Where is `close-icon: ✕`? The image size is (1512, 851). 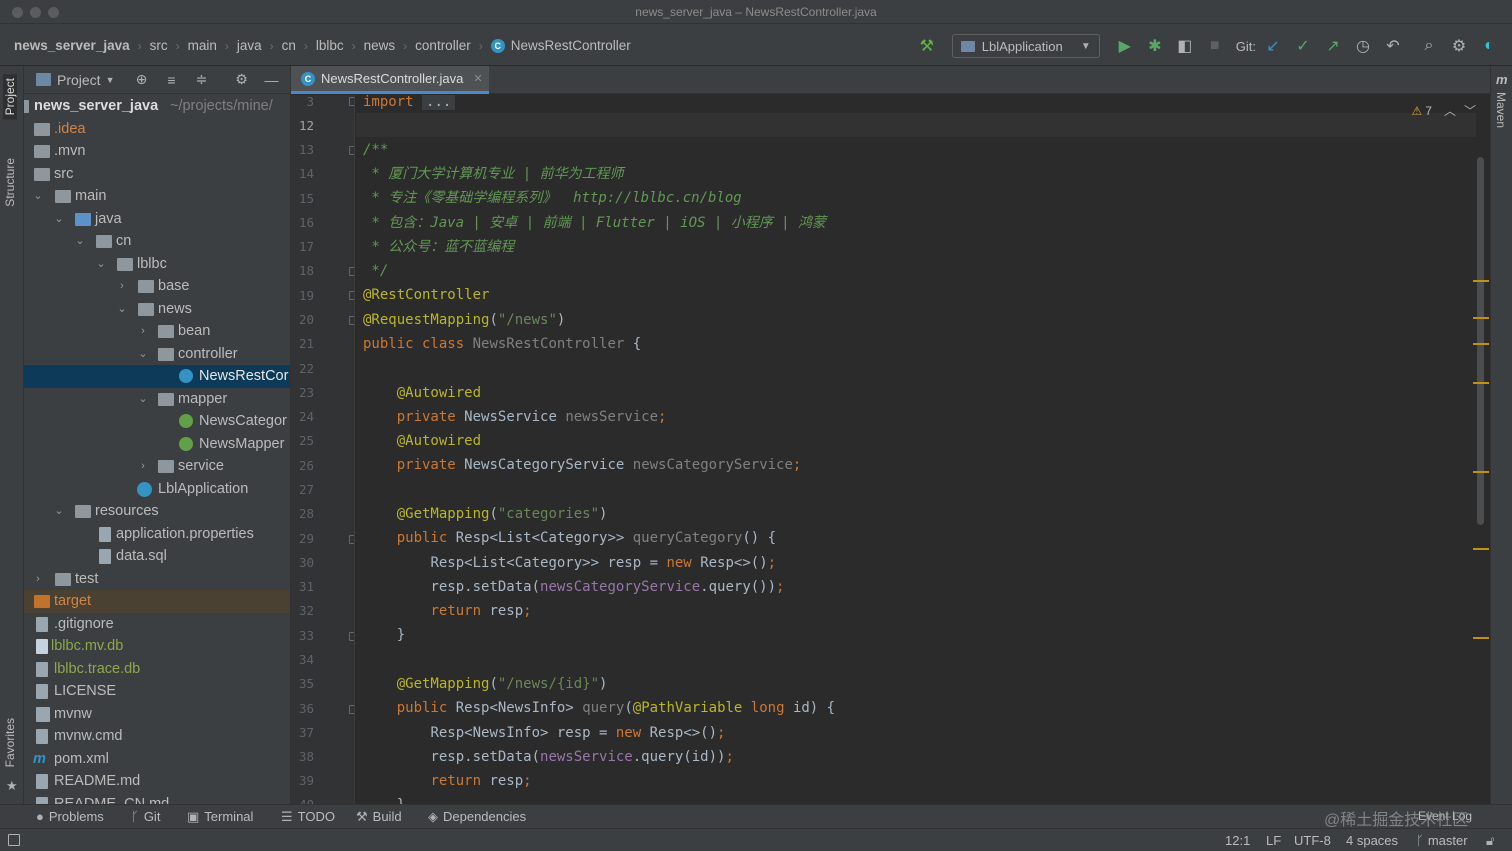
close-icon: ✕ is located at coordinates (477, 78).